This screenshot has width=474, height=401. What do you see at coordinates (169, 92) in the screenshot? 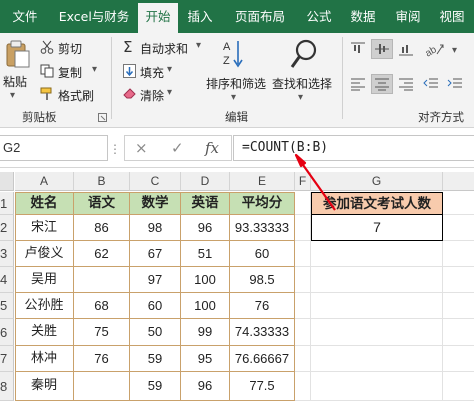
I see `clear-dropdown-icon: ▾` at bounding box center [169, 92].